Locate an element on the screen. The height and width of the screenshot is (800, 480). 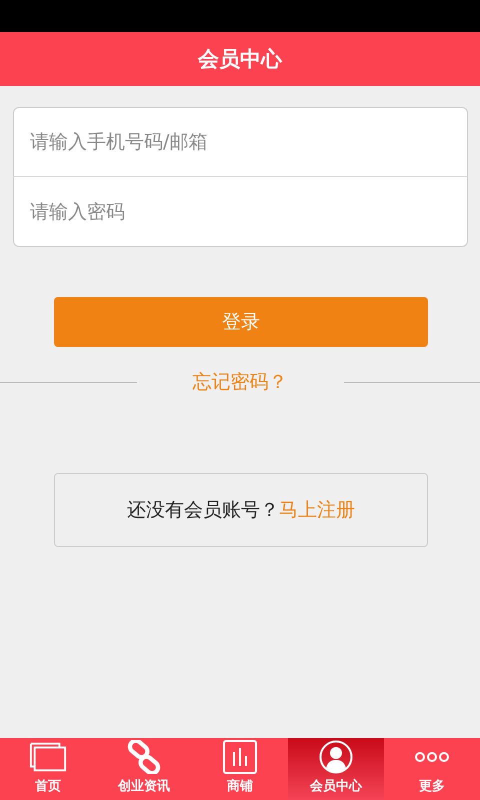
tab: 创业资讯 is located at coordinates (144, 769).